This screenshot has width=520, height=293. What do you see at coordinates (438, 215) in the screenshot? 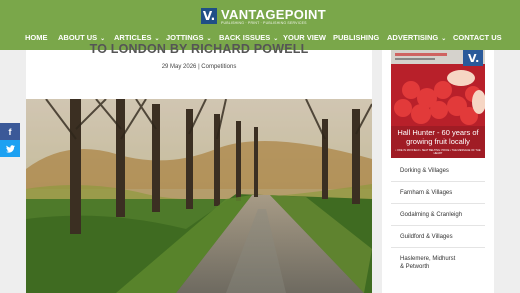
I see `category-link-godalming: Godalming & Cranleigh` at bounding box center [438, 215].